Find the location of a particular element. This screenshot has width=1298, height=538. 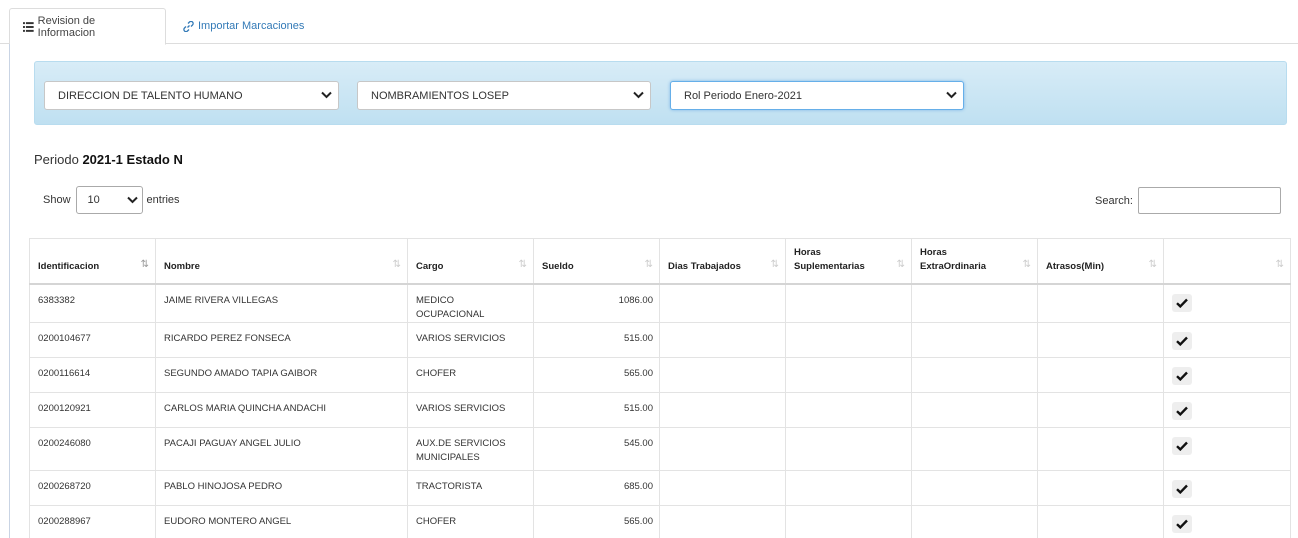

periodo-heading: Periodo 2021-1 Estado N is located at coordinates (108, 159).